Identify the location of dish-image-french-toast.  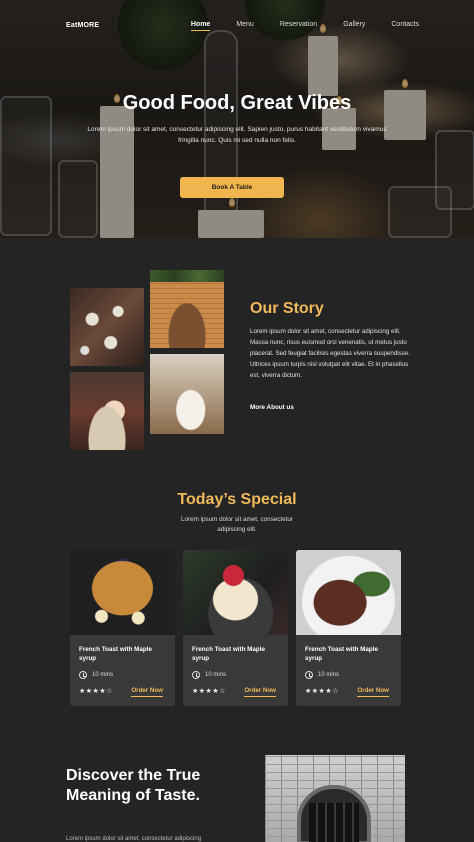
(122, 592).